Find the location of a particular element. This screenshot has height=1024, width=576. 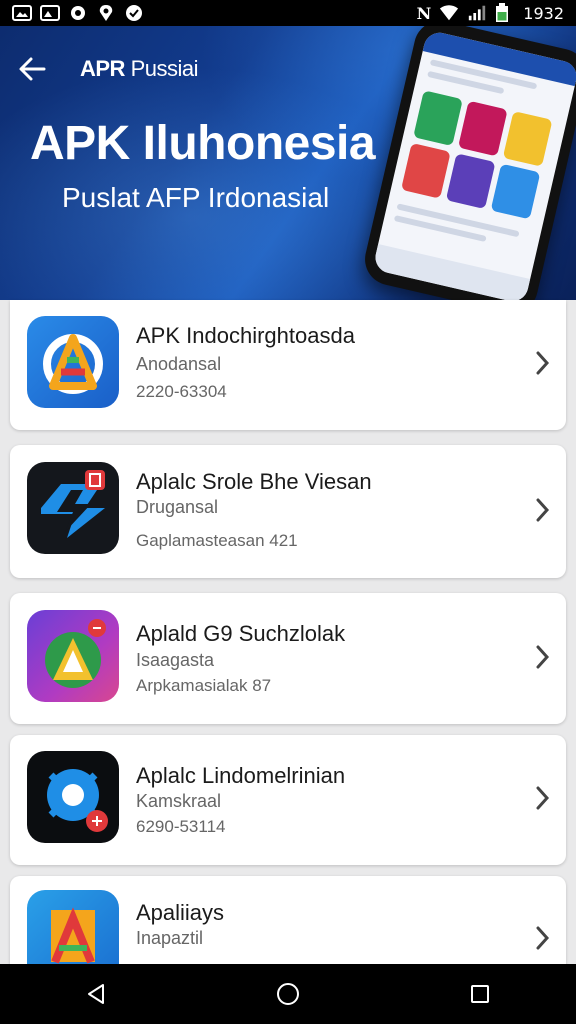

app-title: APK Indochirghtoasda is located at coordinates (245, 335).